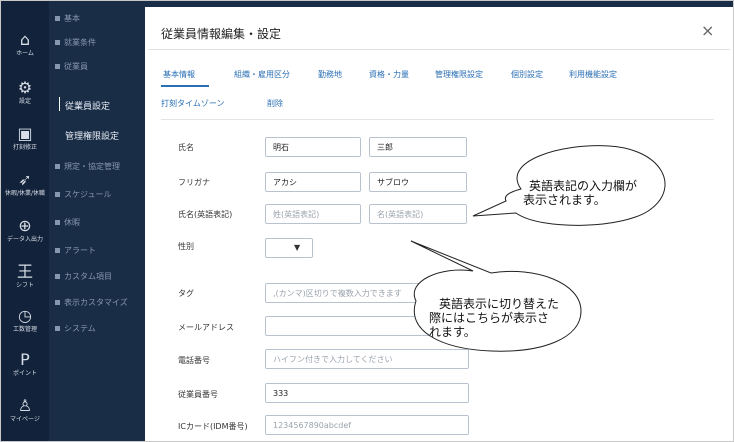  What do you see at coordinates (564, 200) in the screenshot?
I see `callout-text-1b: 表示されます。` at bounding box center [564, 200].